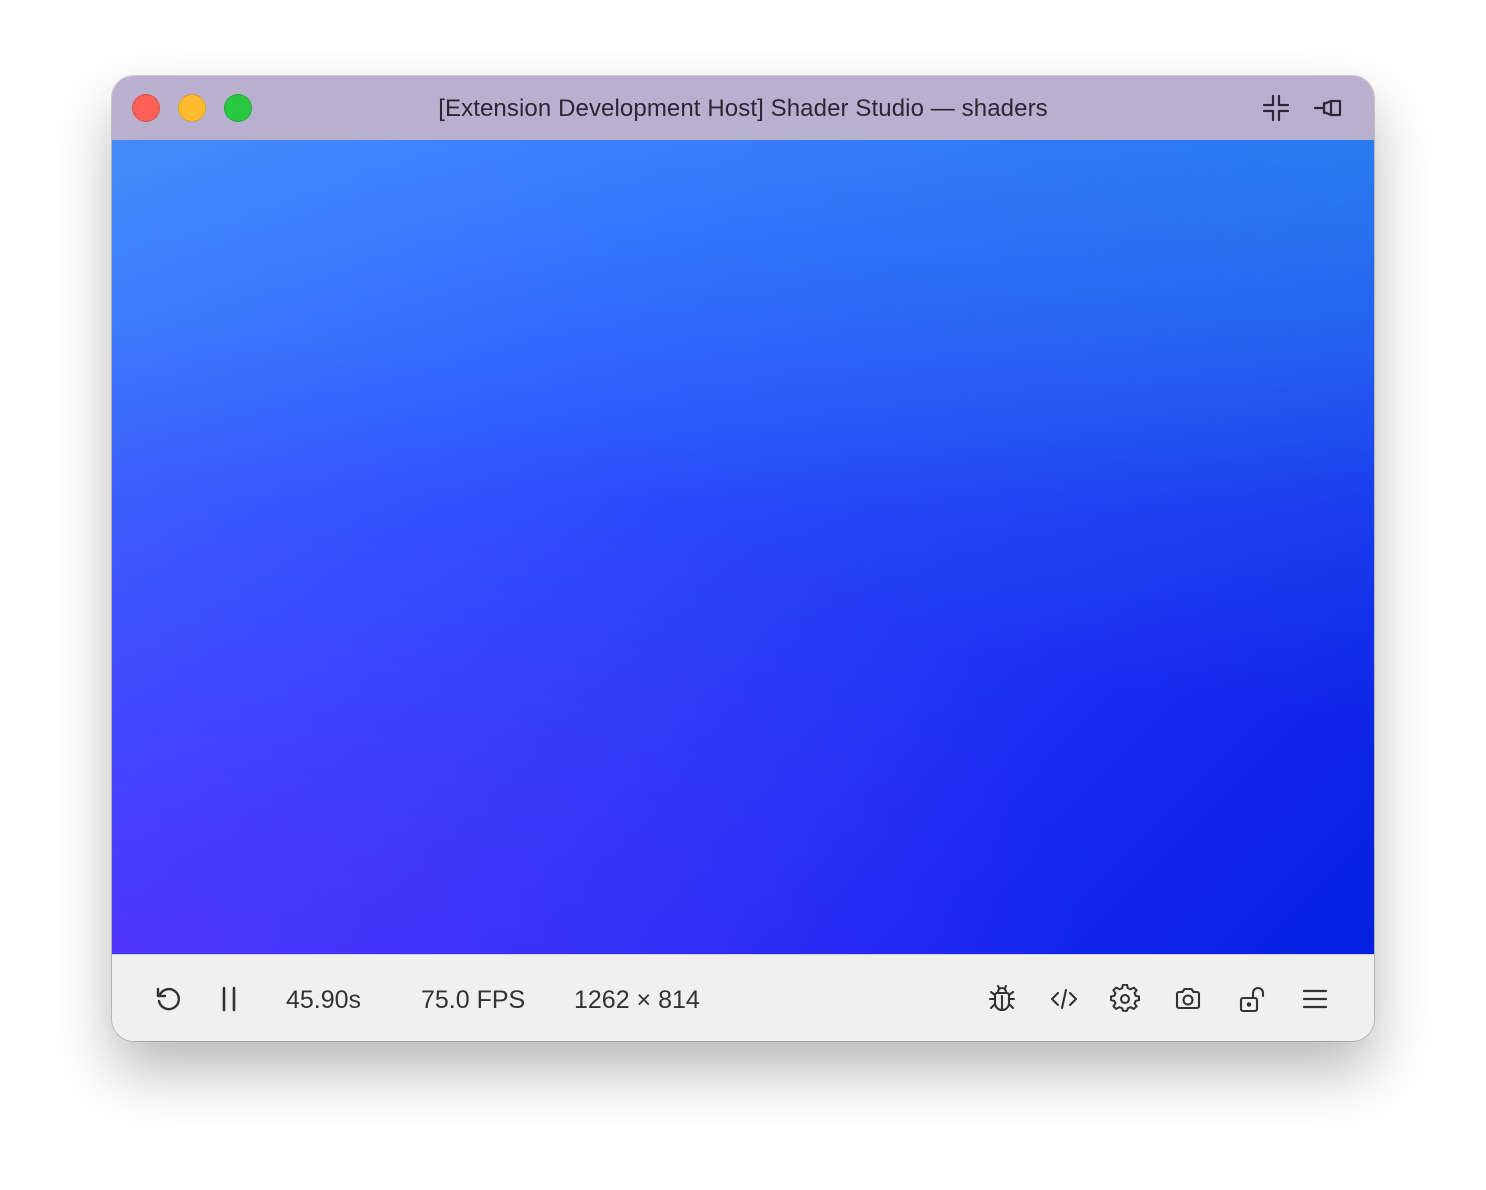 This screenshot has height=1190, width=1486. Describe the element at coordinates (1064, 999) in the screenshot. I see `code-icon` at that location.